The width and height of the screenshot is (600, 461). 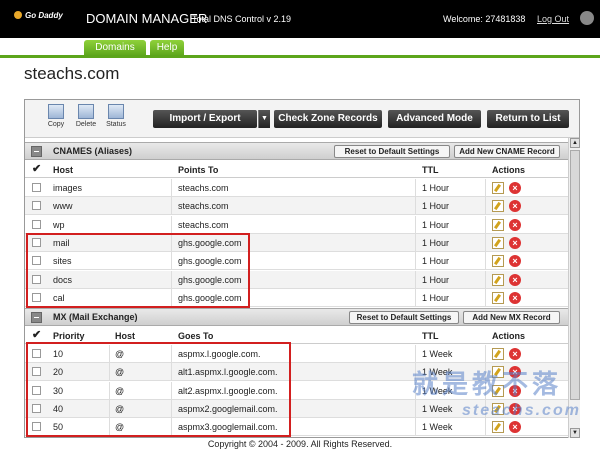 I want to click on cname-add-button: Add New CNAME Record, so click(x=507, y=151).